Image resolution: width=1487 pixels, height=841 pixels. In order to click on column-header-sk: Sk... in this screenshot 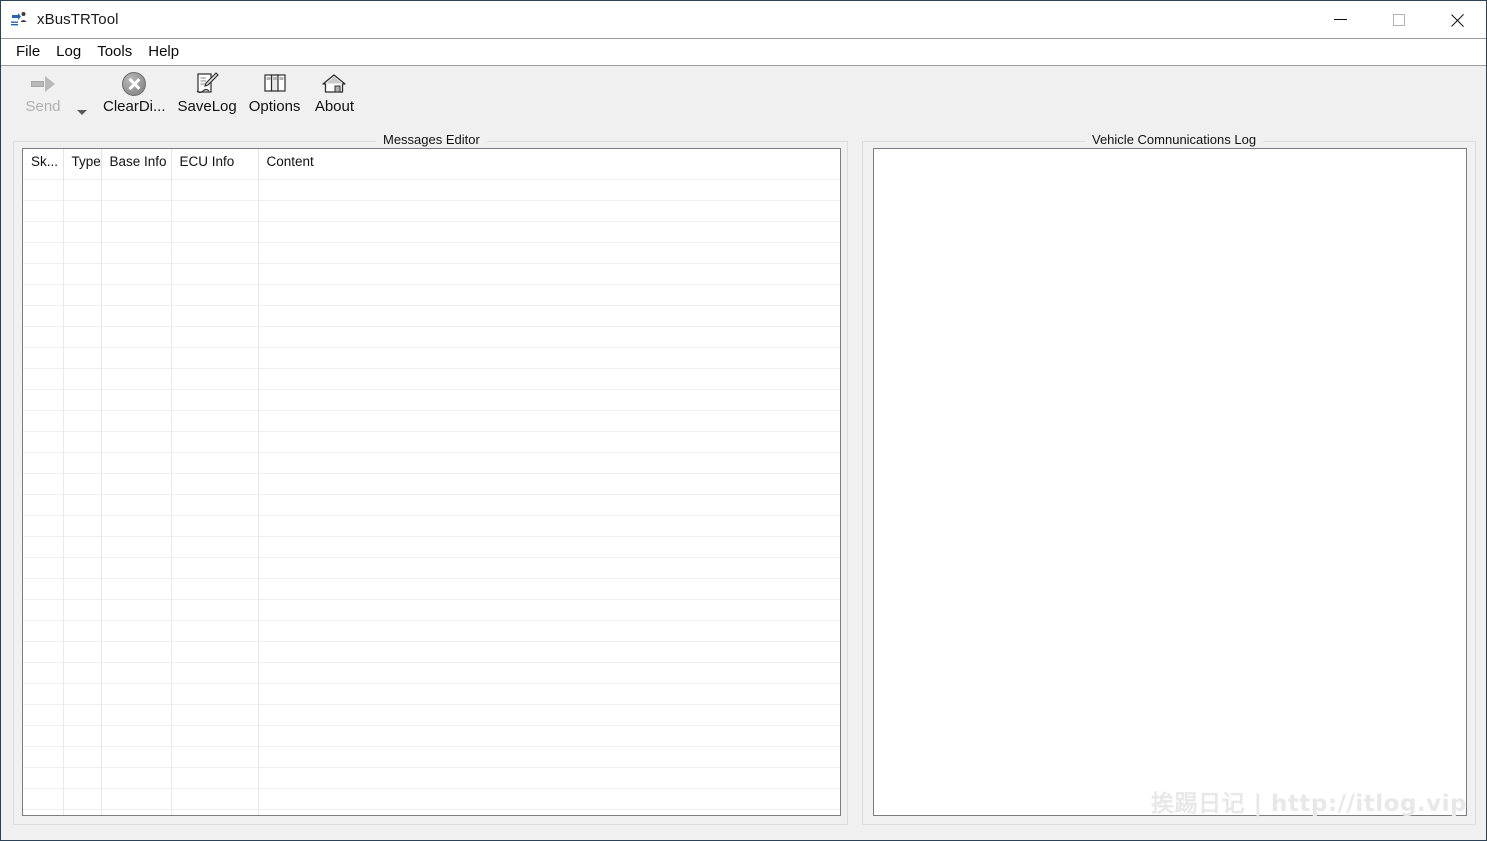, I will do `click(43, 164)`.